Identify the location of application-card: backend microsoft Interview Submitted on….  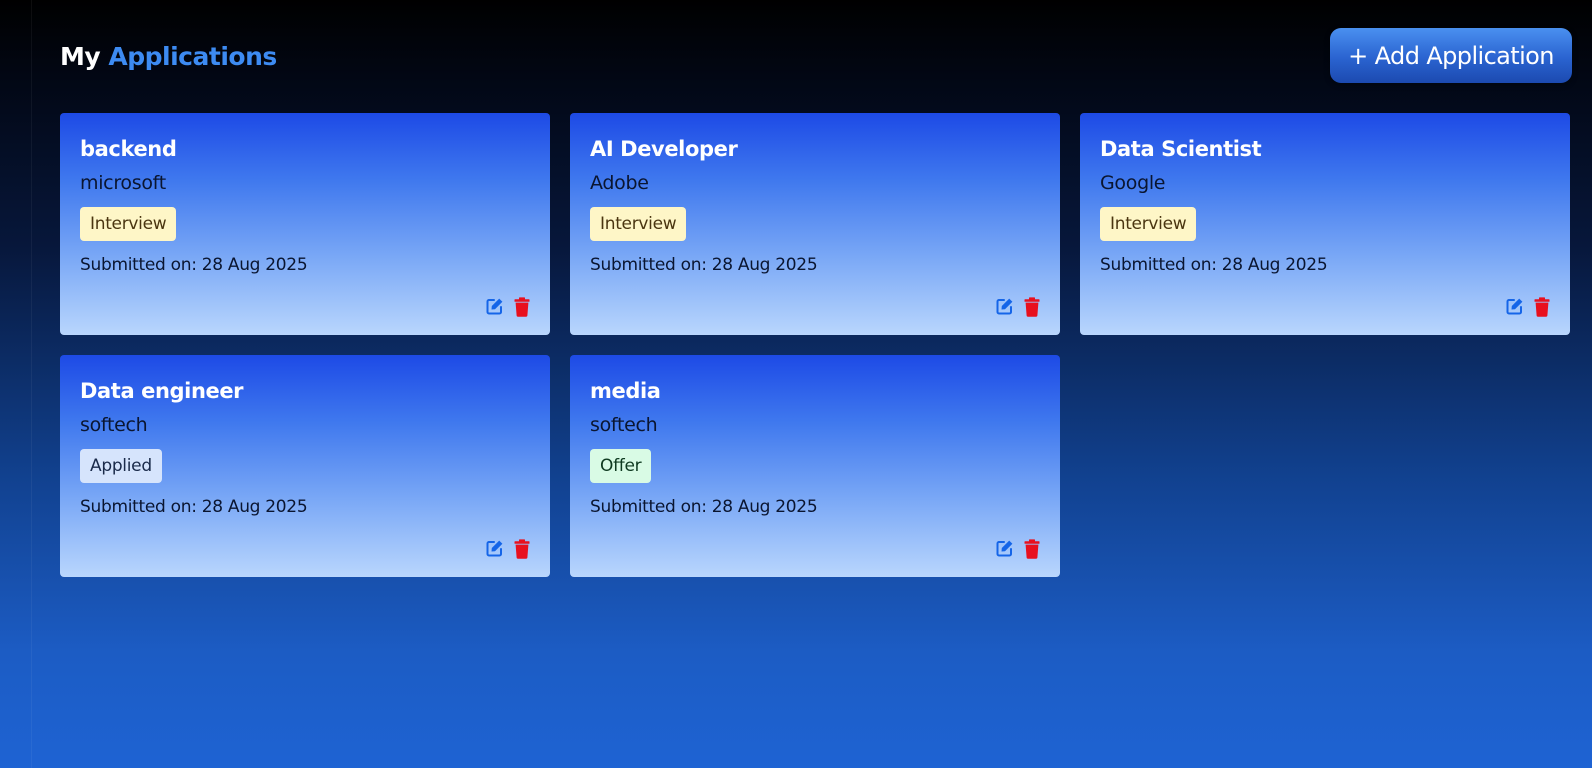
(305, 224).